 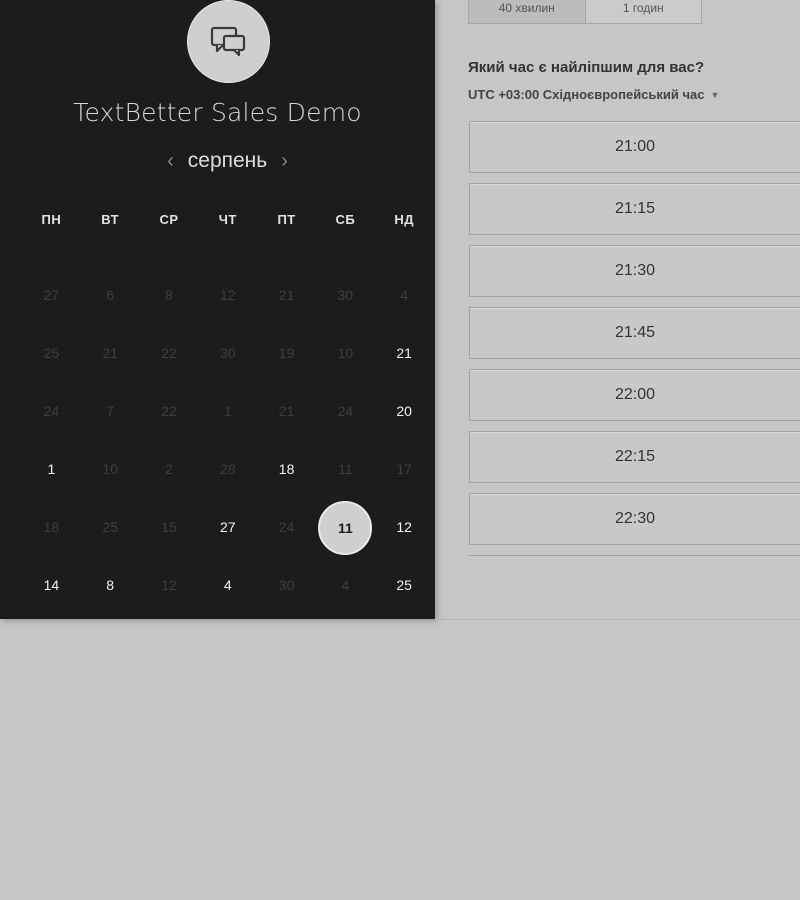 I want to click on time-slot-partial, so click(x=634, y=559).